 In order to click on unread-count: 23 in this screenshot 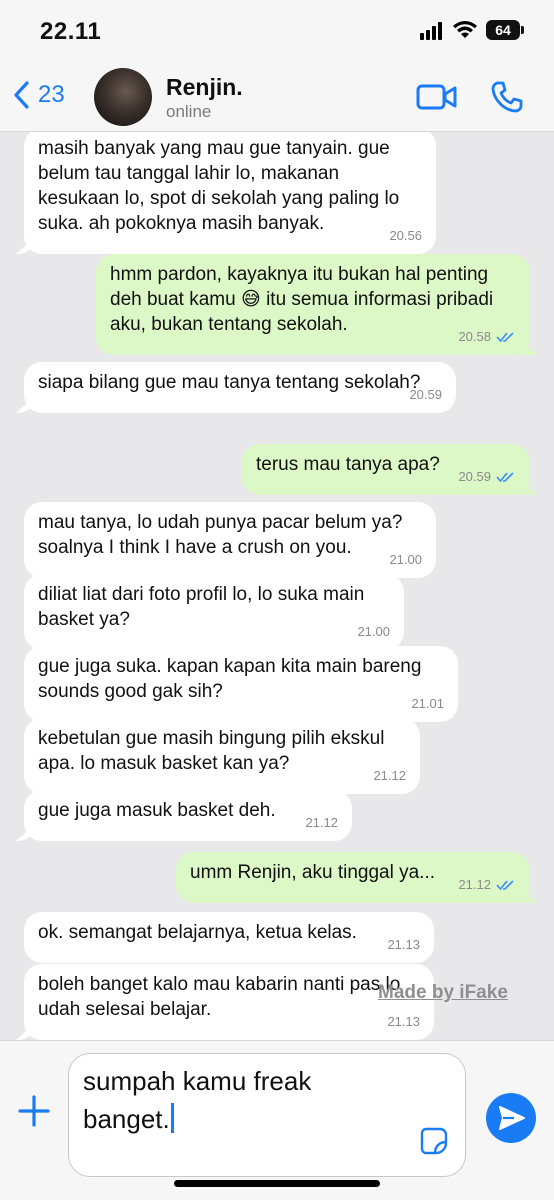, I will do `click(51, 94)`.